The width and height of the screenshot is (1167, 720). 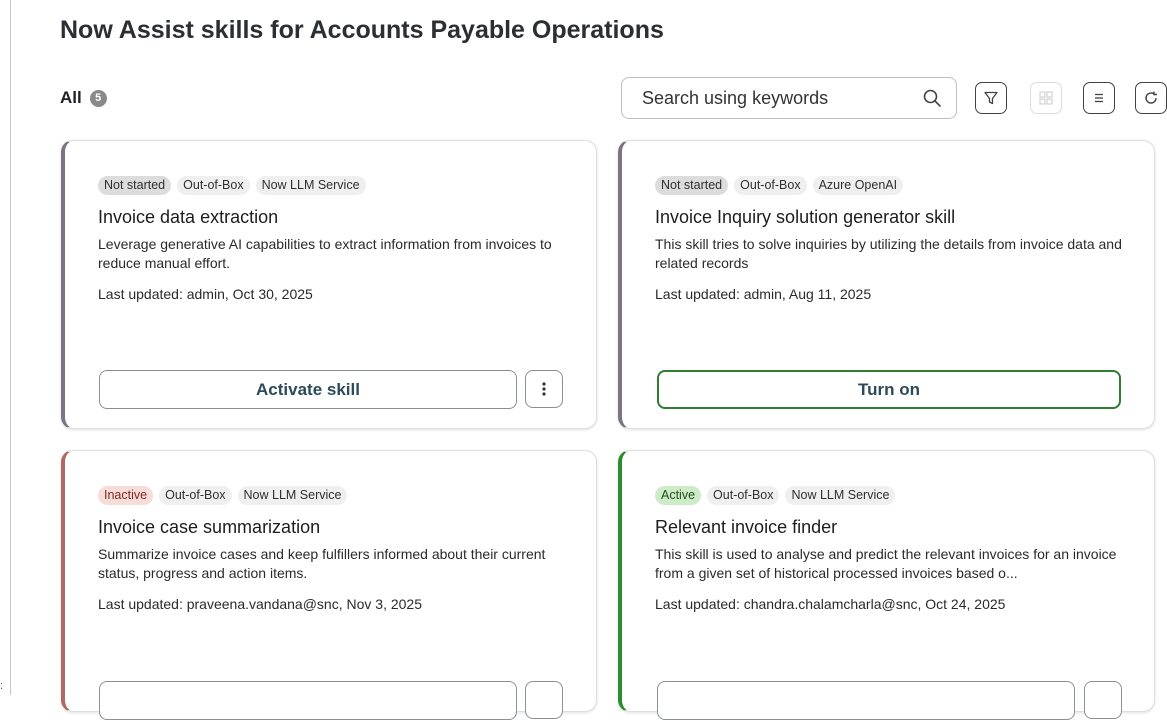 I want to click on tag: Azure OpenAI, so click(x=858, y=185).